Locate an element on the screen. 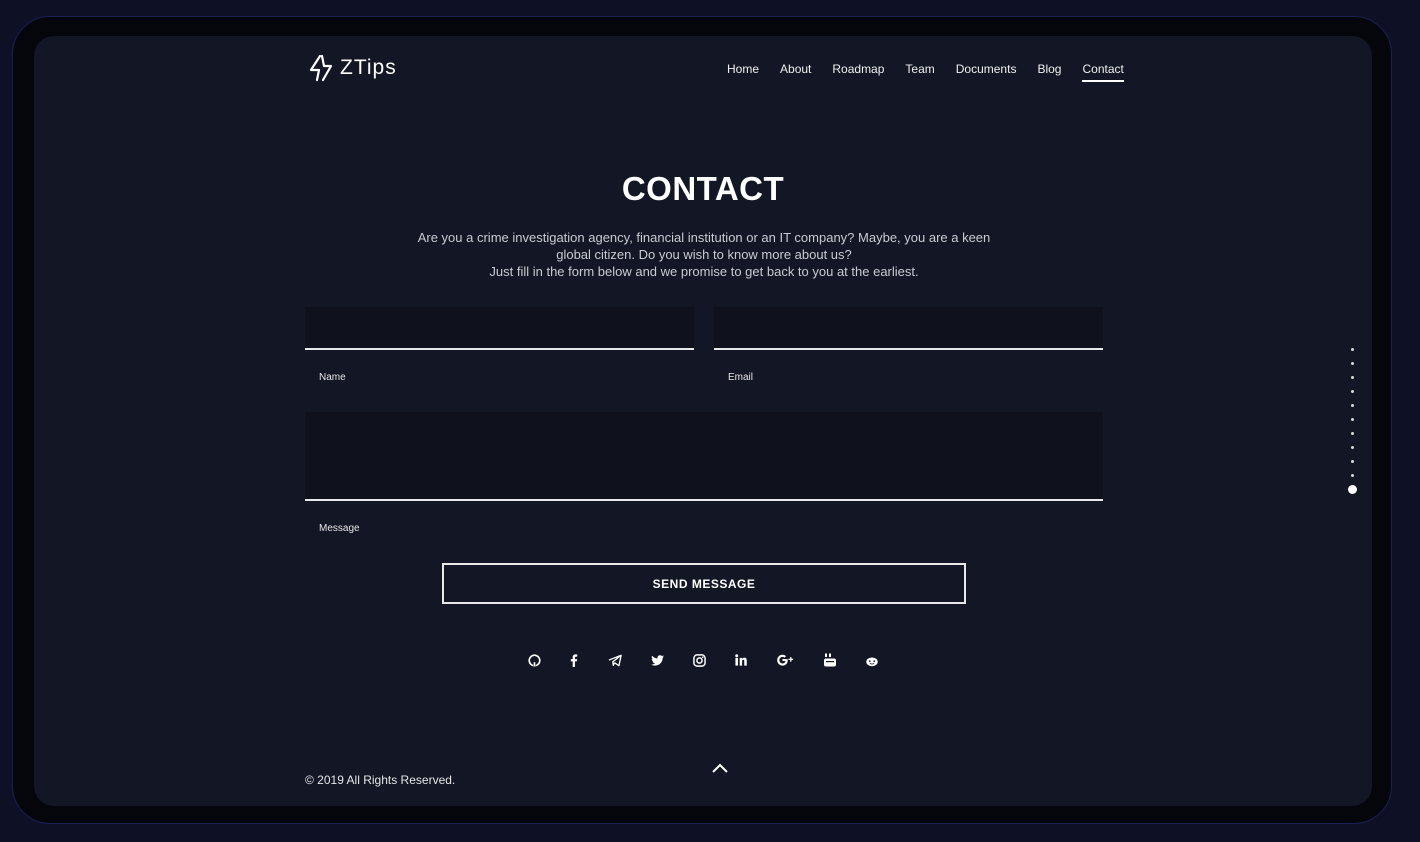 This screenshot has height=842, width=1420. github-icon is located at coordinates (534, 660).